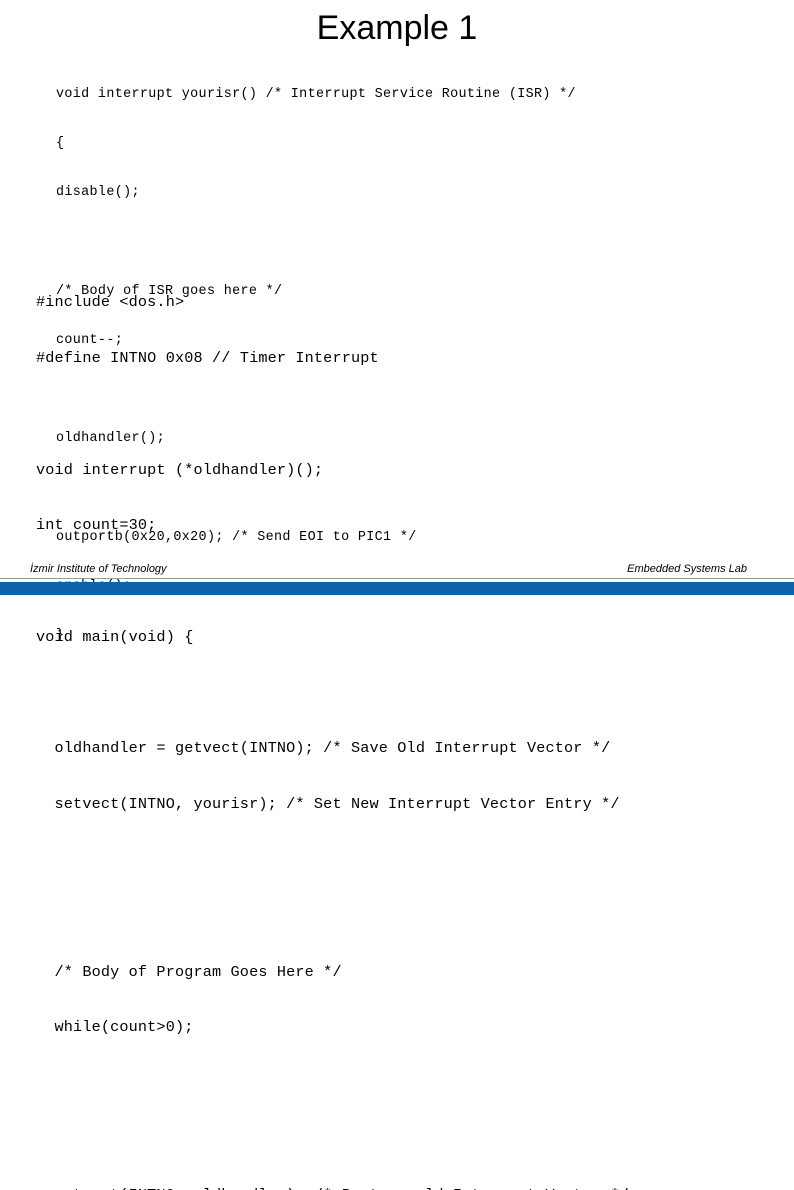  What do you see at coordinates (115, 1027) in the screenshot?
I see `code-line: while(count>0);` at bounding box center [115, 1027].